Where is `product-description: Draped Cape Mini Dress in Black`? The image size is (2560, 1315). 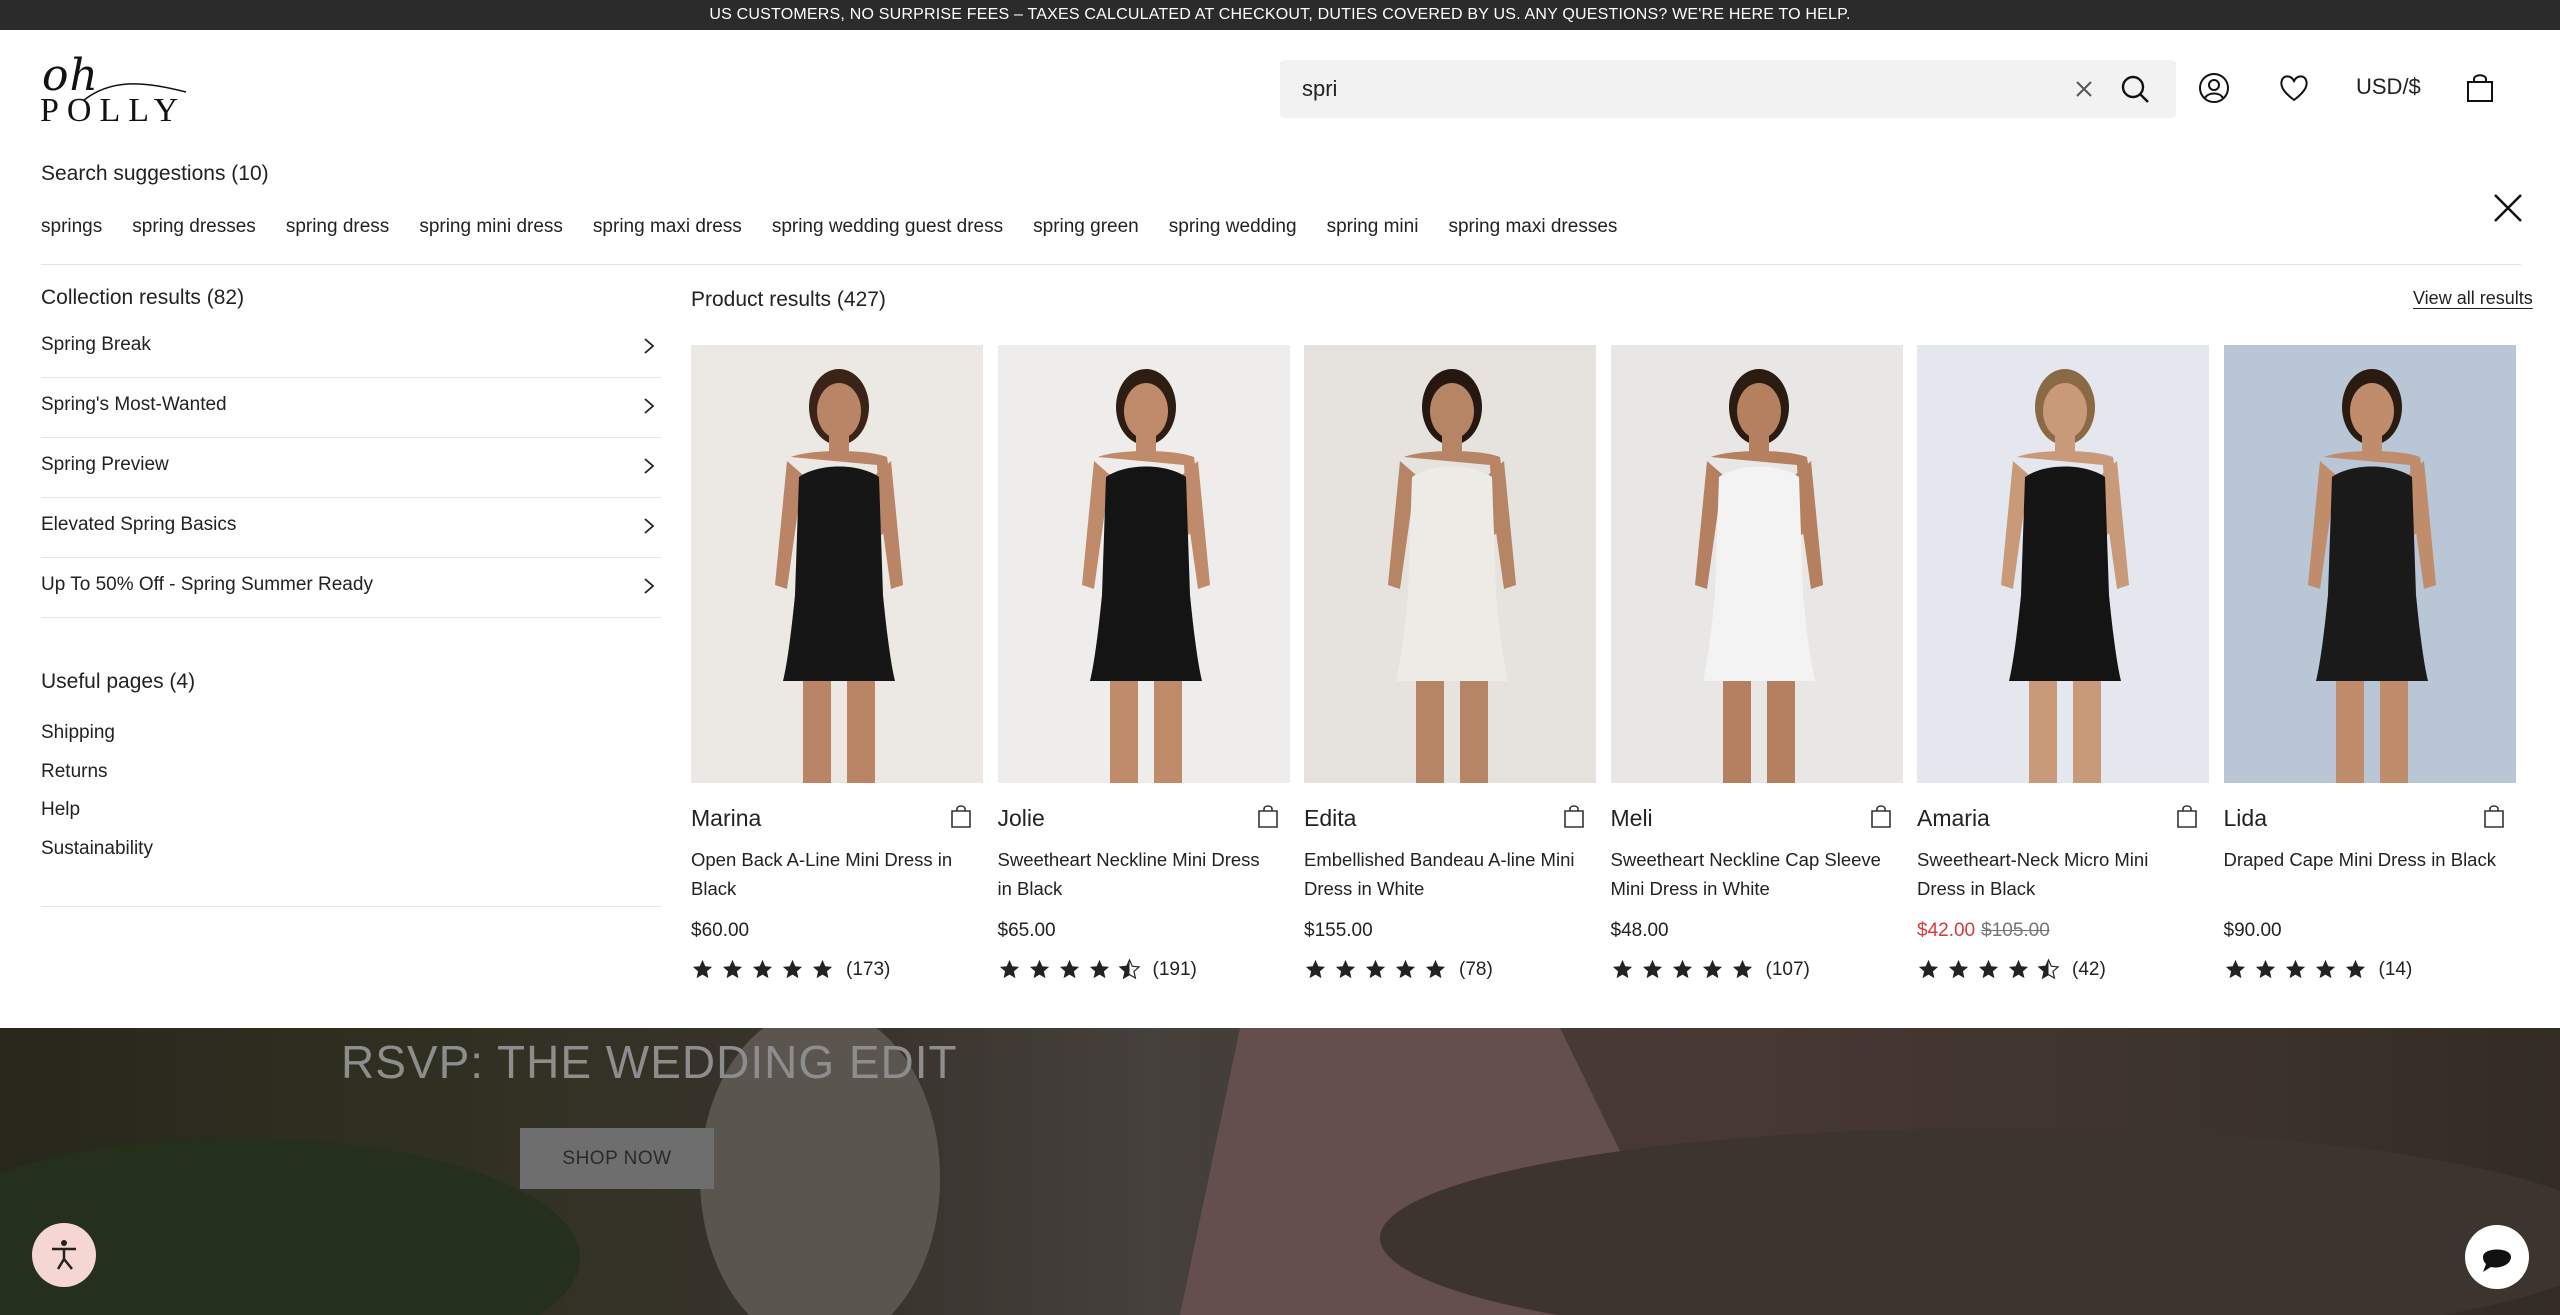
product-description: Draped Cape Mini Dress in Black is located at coordinates (2364, 859).